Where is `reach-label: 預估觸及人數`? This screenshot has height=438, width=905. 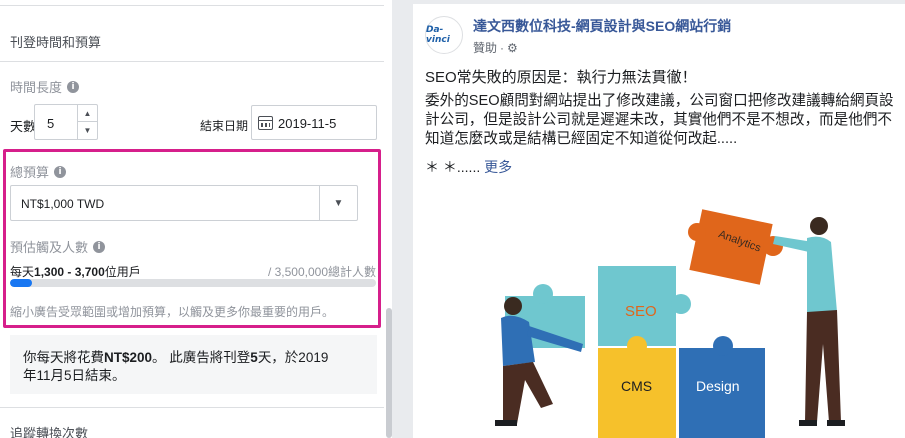
reach-label: 預估觸及人數 is located at coordinates (49, 247).